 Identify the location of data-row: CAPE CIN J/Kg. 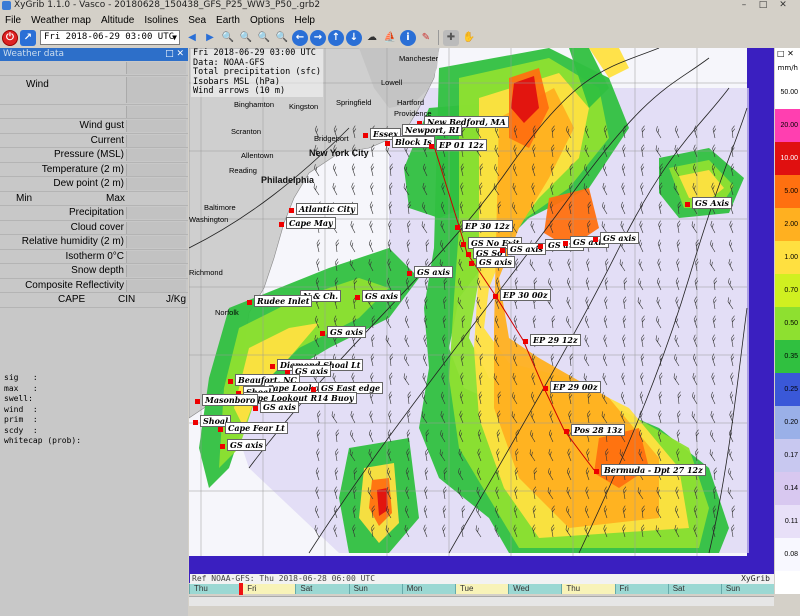
(94, 300).